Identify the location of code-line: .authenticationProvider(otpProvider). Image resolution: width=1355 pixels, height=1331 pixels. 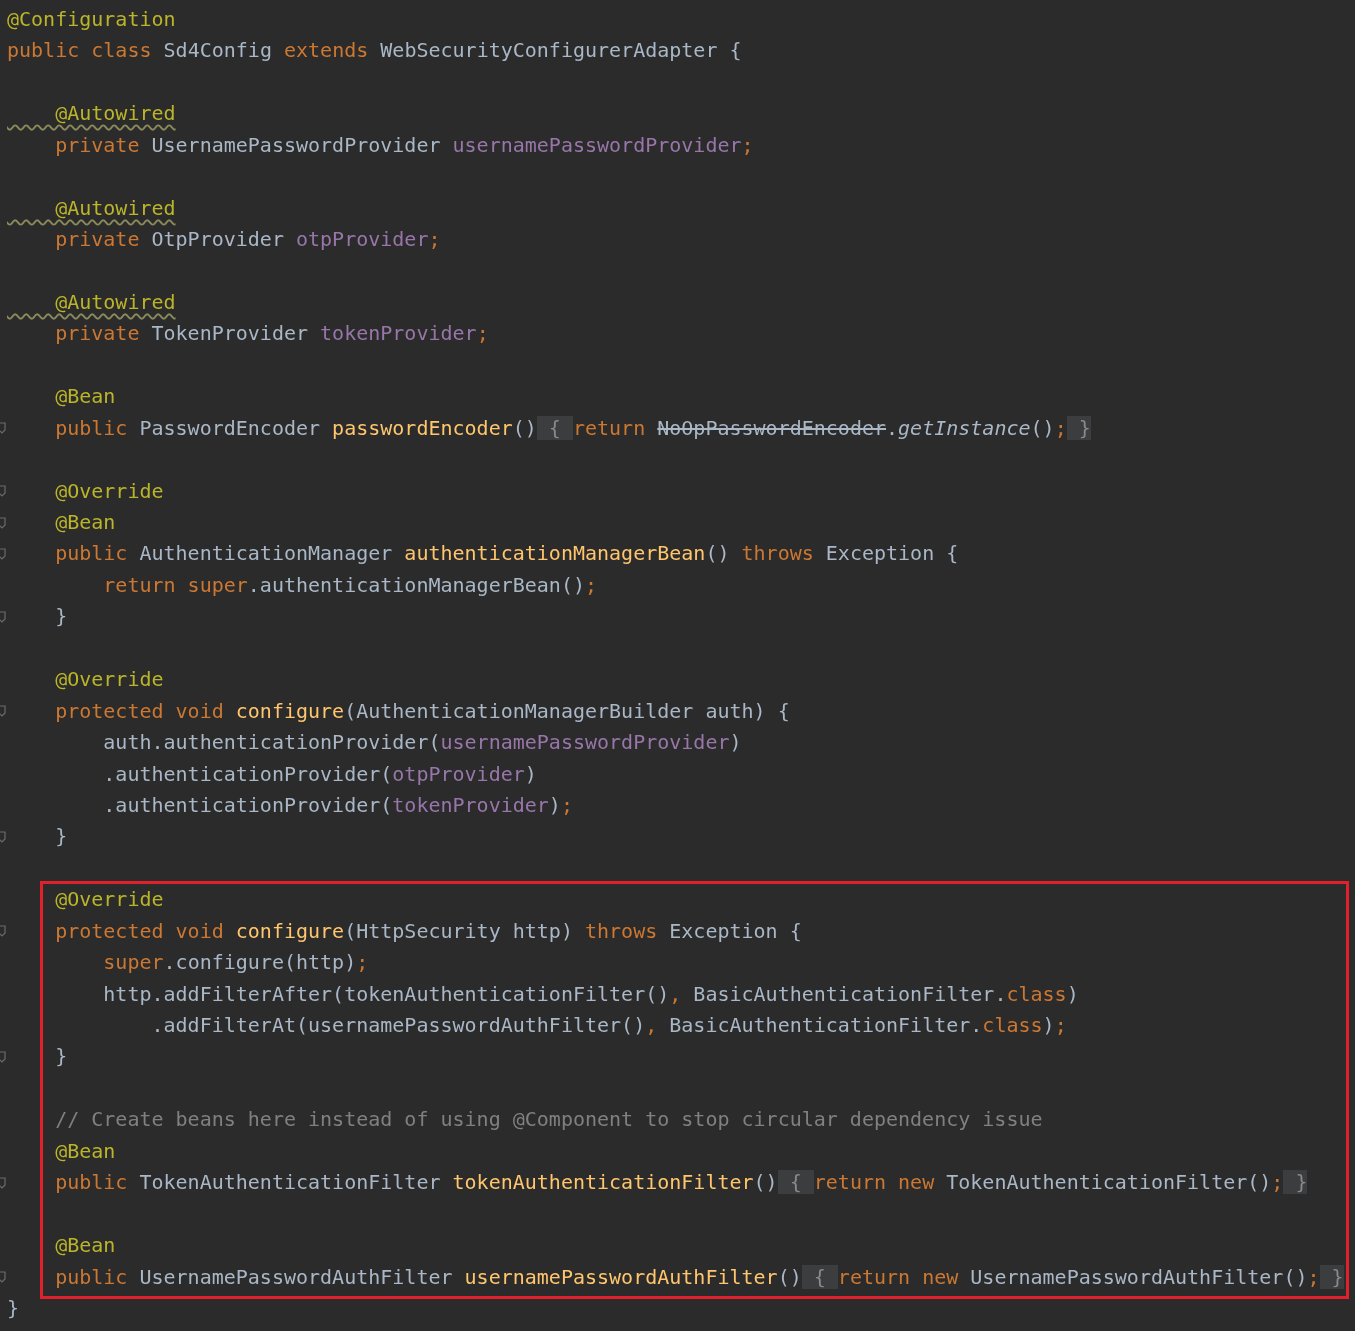
(319, 774).